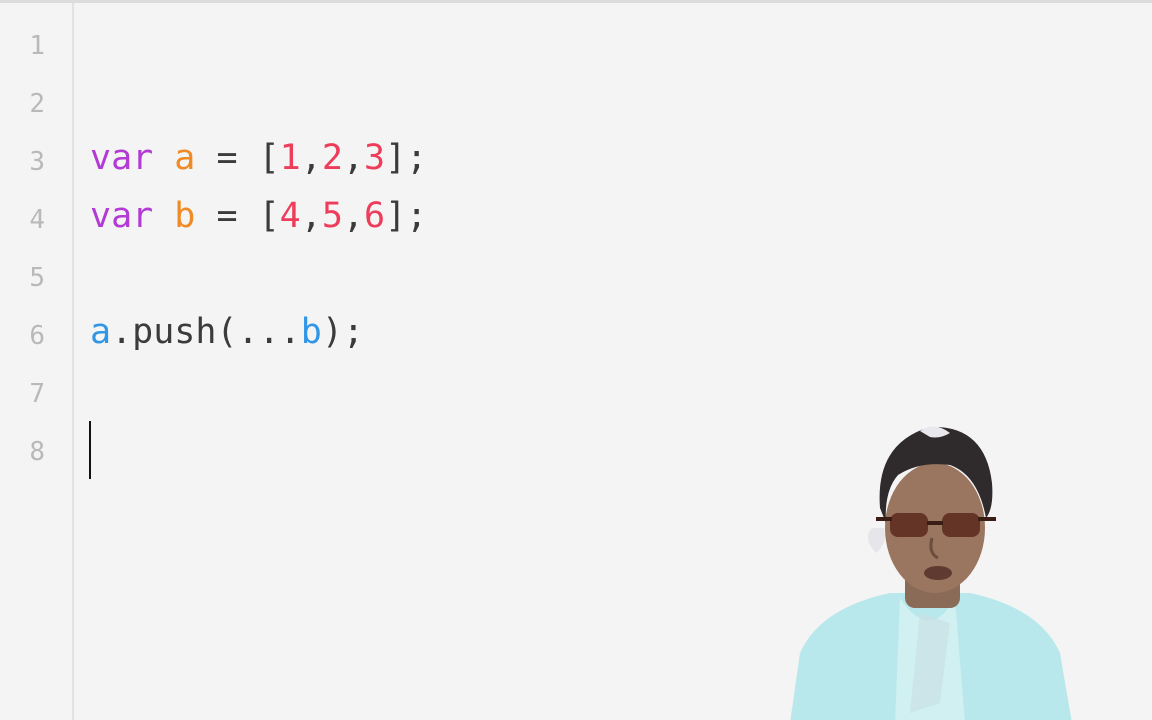 This screenshot has height=720, width=1152. Describe the element at coordinates (37, 220) in the screenshot. I see `line-number: 4` at that location.